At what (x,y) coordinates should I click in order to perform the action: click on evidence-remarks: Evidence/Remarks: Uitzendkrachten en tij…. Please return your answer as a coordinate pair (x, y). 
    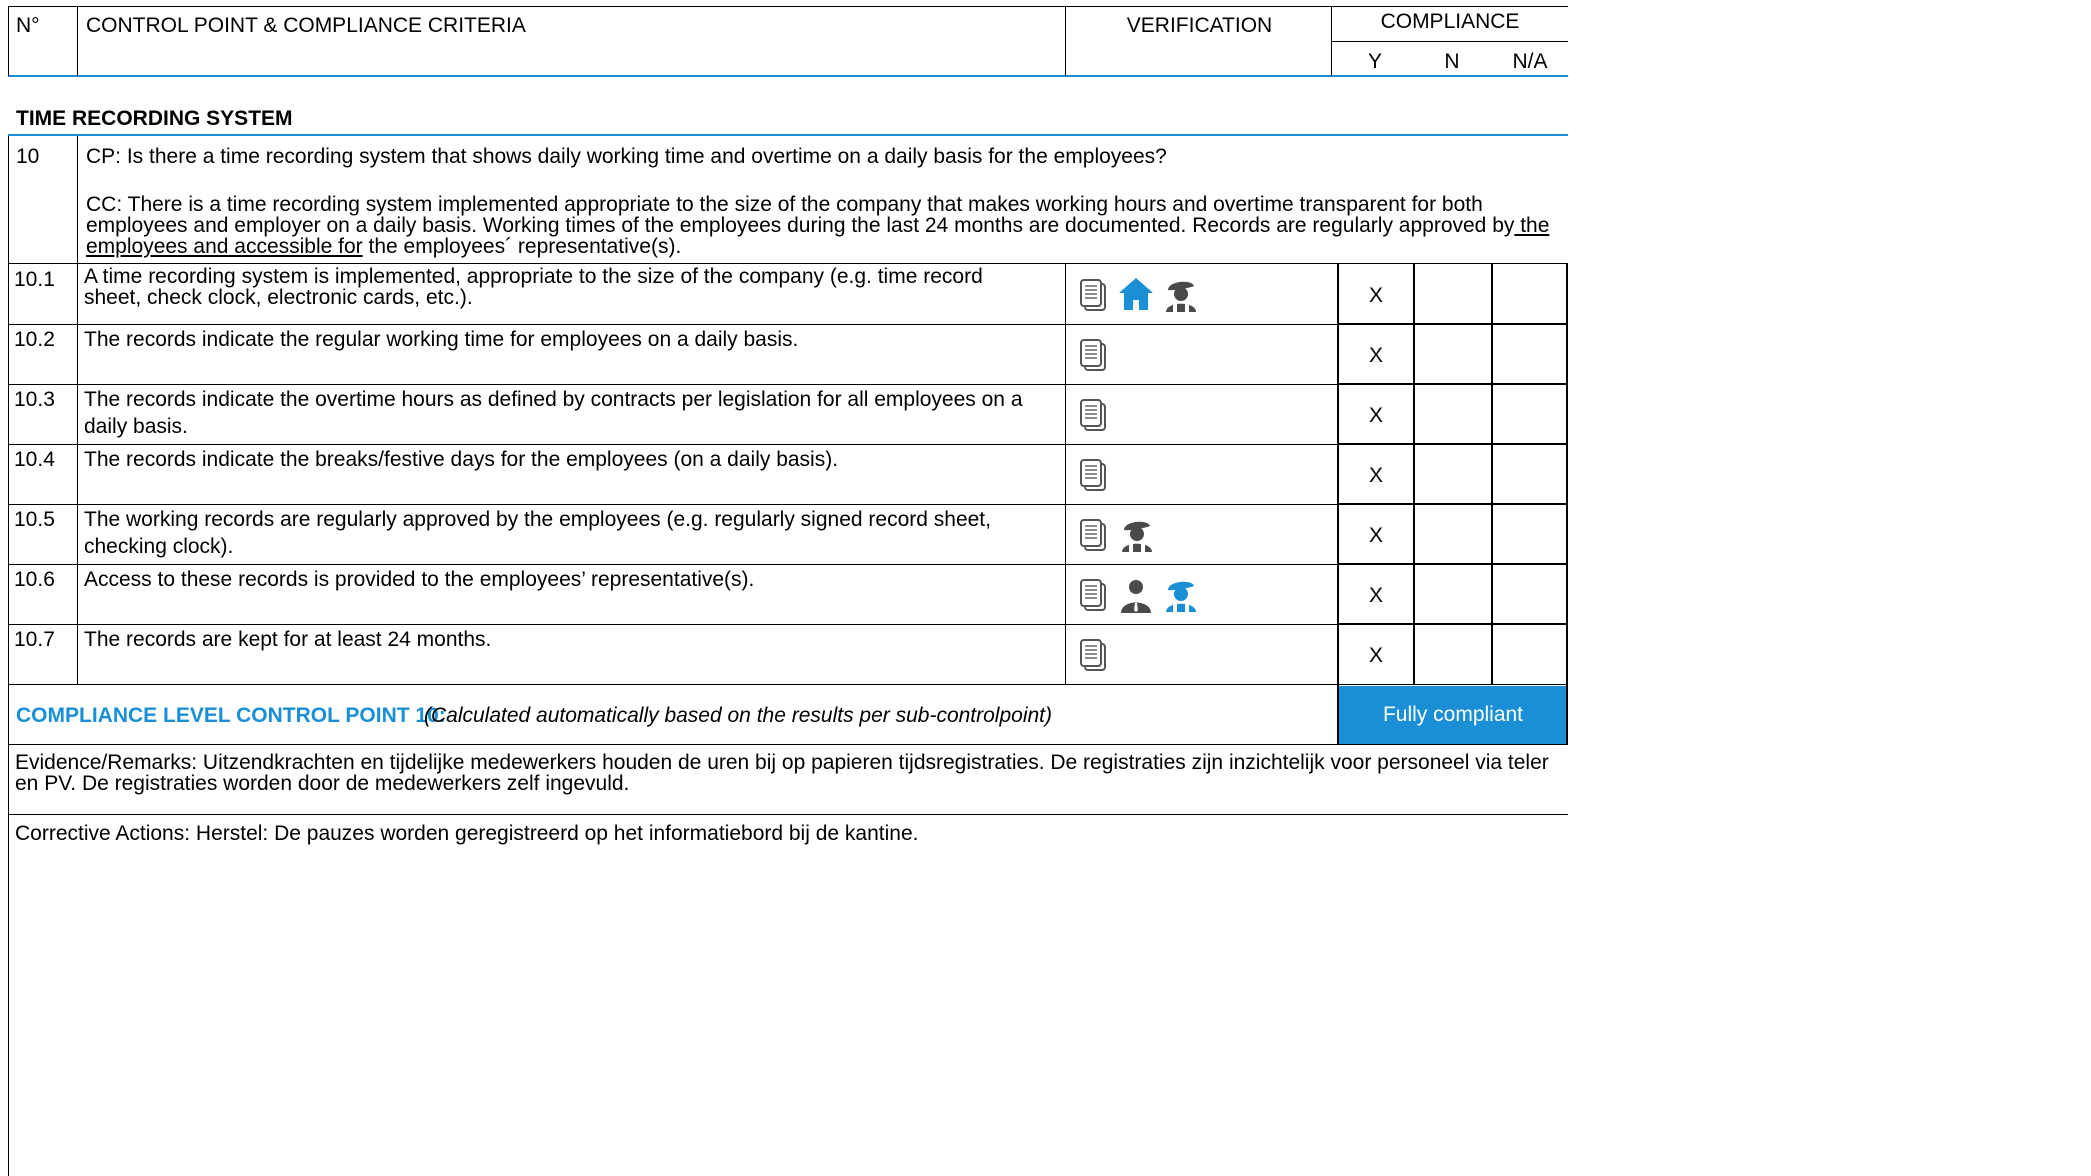
    Looking at the image, I should click on (782, 773).